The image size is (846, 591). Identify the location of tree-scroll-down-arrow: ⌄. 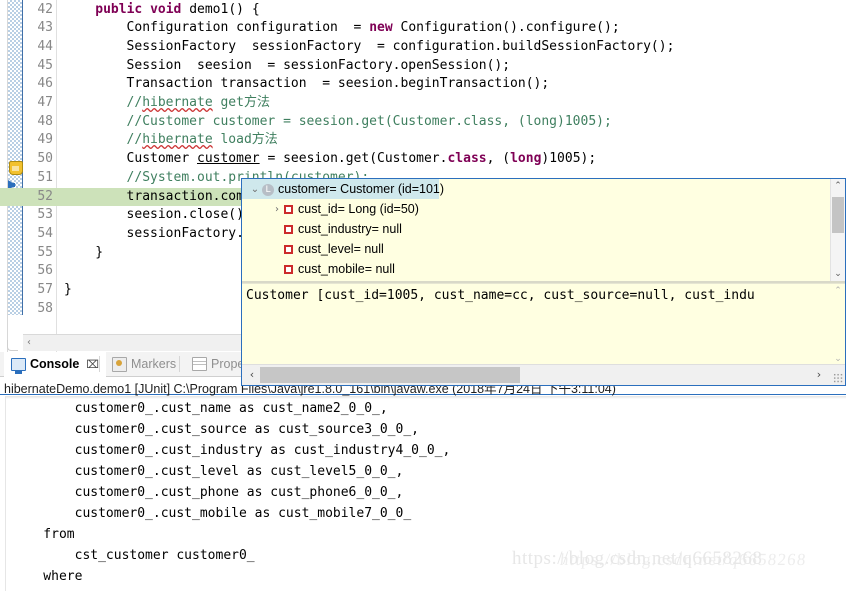
(838, 274).